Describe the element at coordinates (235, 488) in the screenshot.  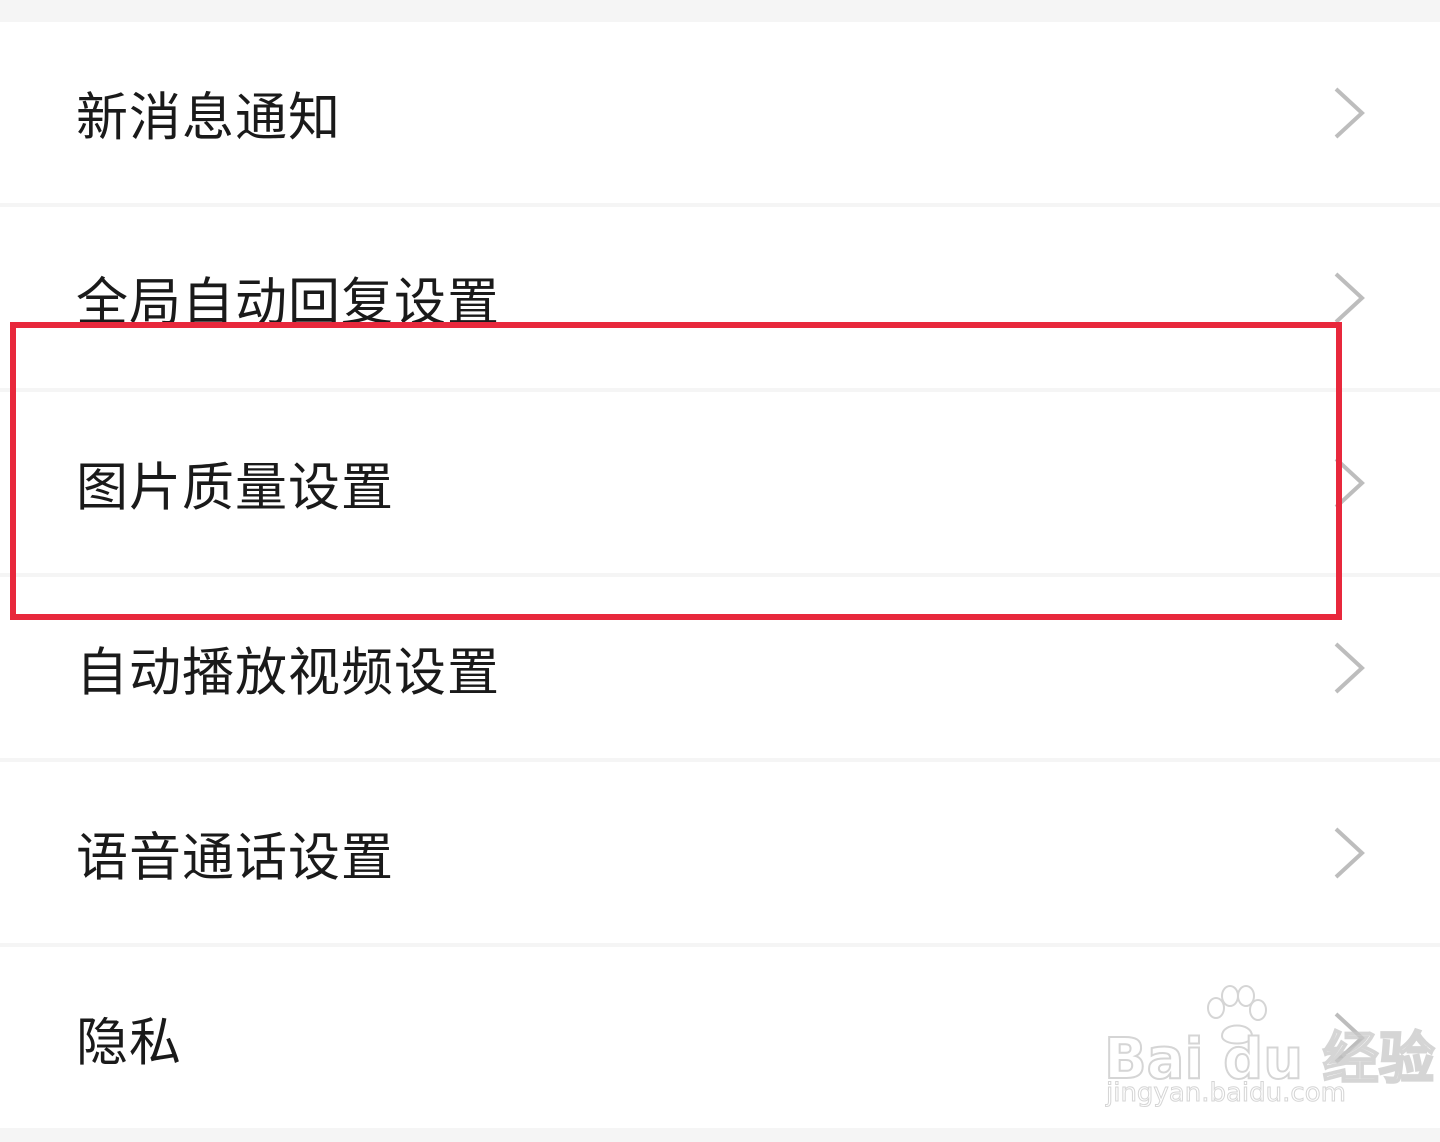
I see `settings-item-label: 图片质量设置` at that location.